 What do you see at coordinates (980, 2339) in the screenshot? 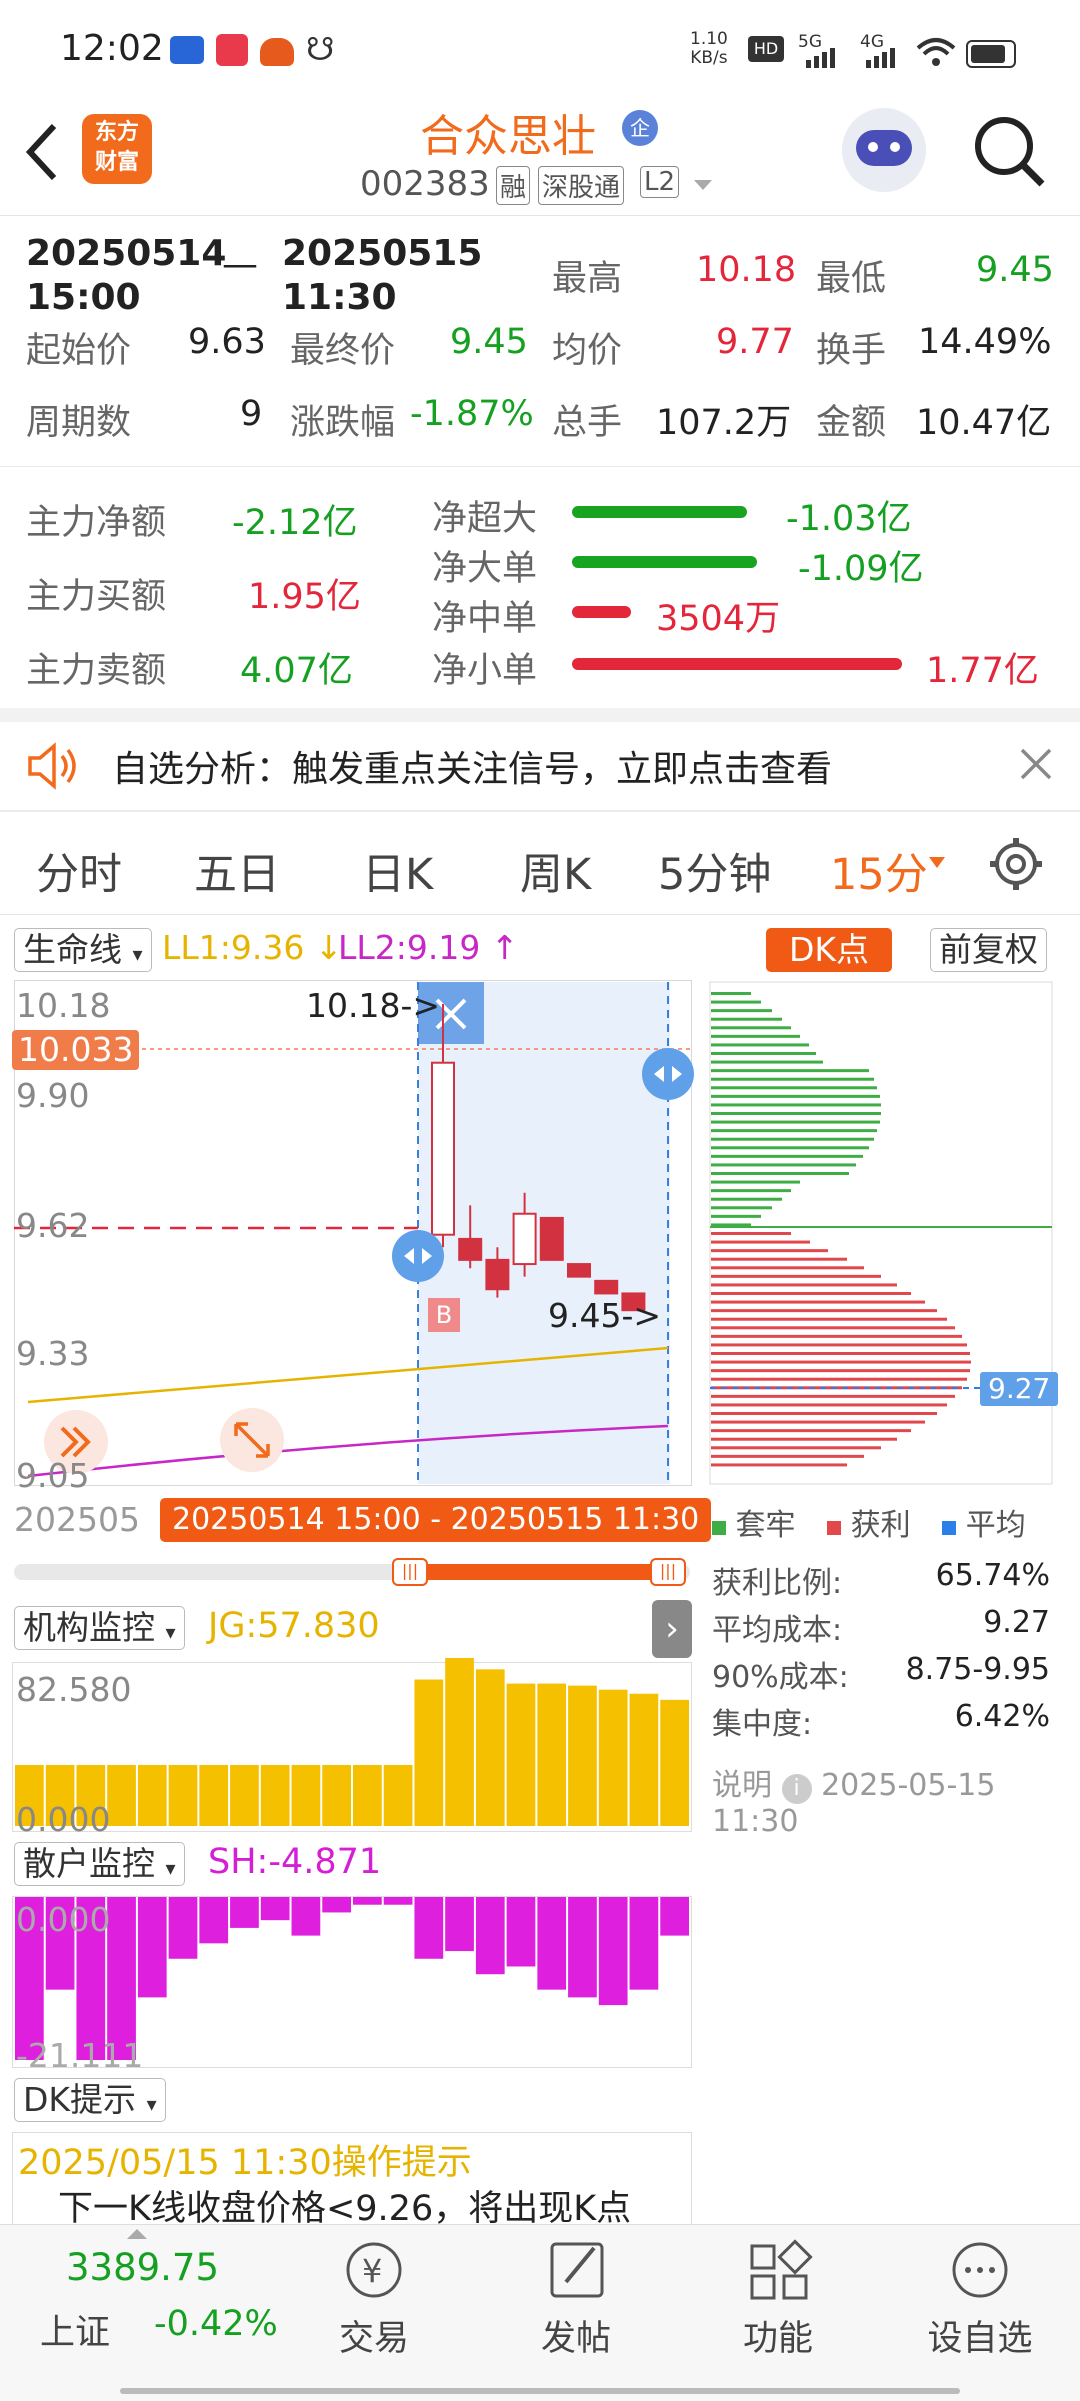
I see `nav-add-watchlist-label: 设自选` at bounding box center [980, 2339].